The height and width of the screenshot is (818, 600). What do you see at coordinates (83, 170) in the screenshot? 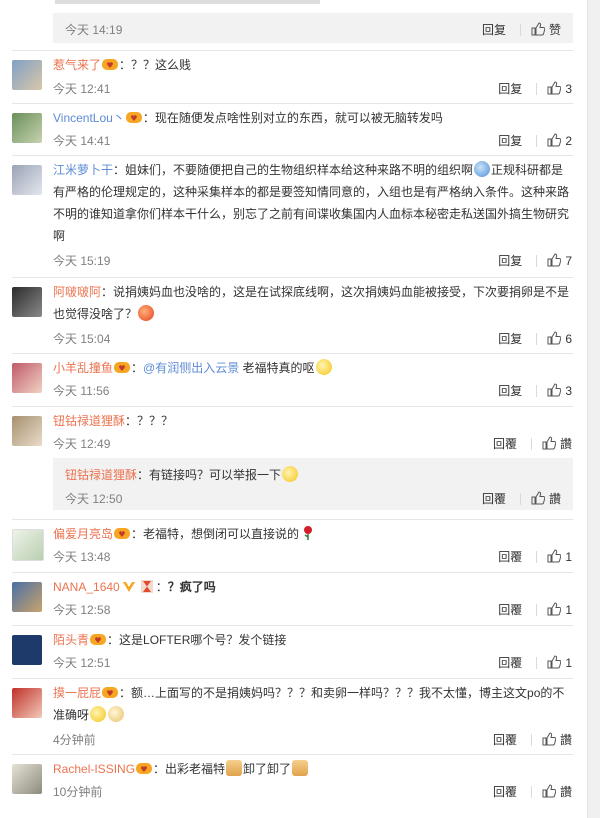
I see `username: 江米萝卜干` at bounding box center [83, 170].